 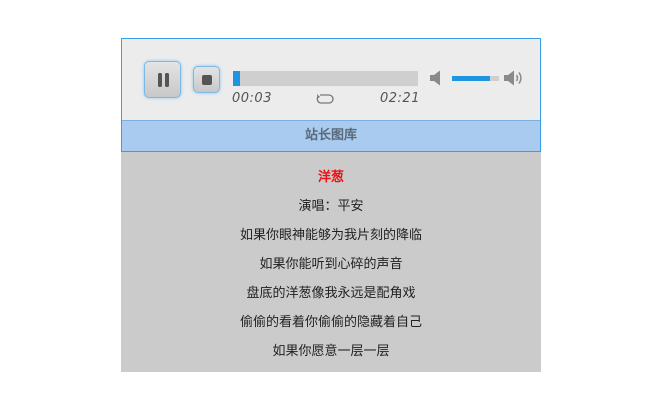 I want to click on volume-slider, so click(x=475, y=78).